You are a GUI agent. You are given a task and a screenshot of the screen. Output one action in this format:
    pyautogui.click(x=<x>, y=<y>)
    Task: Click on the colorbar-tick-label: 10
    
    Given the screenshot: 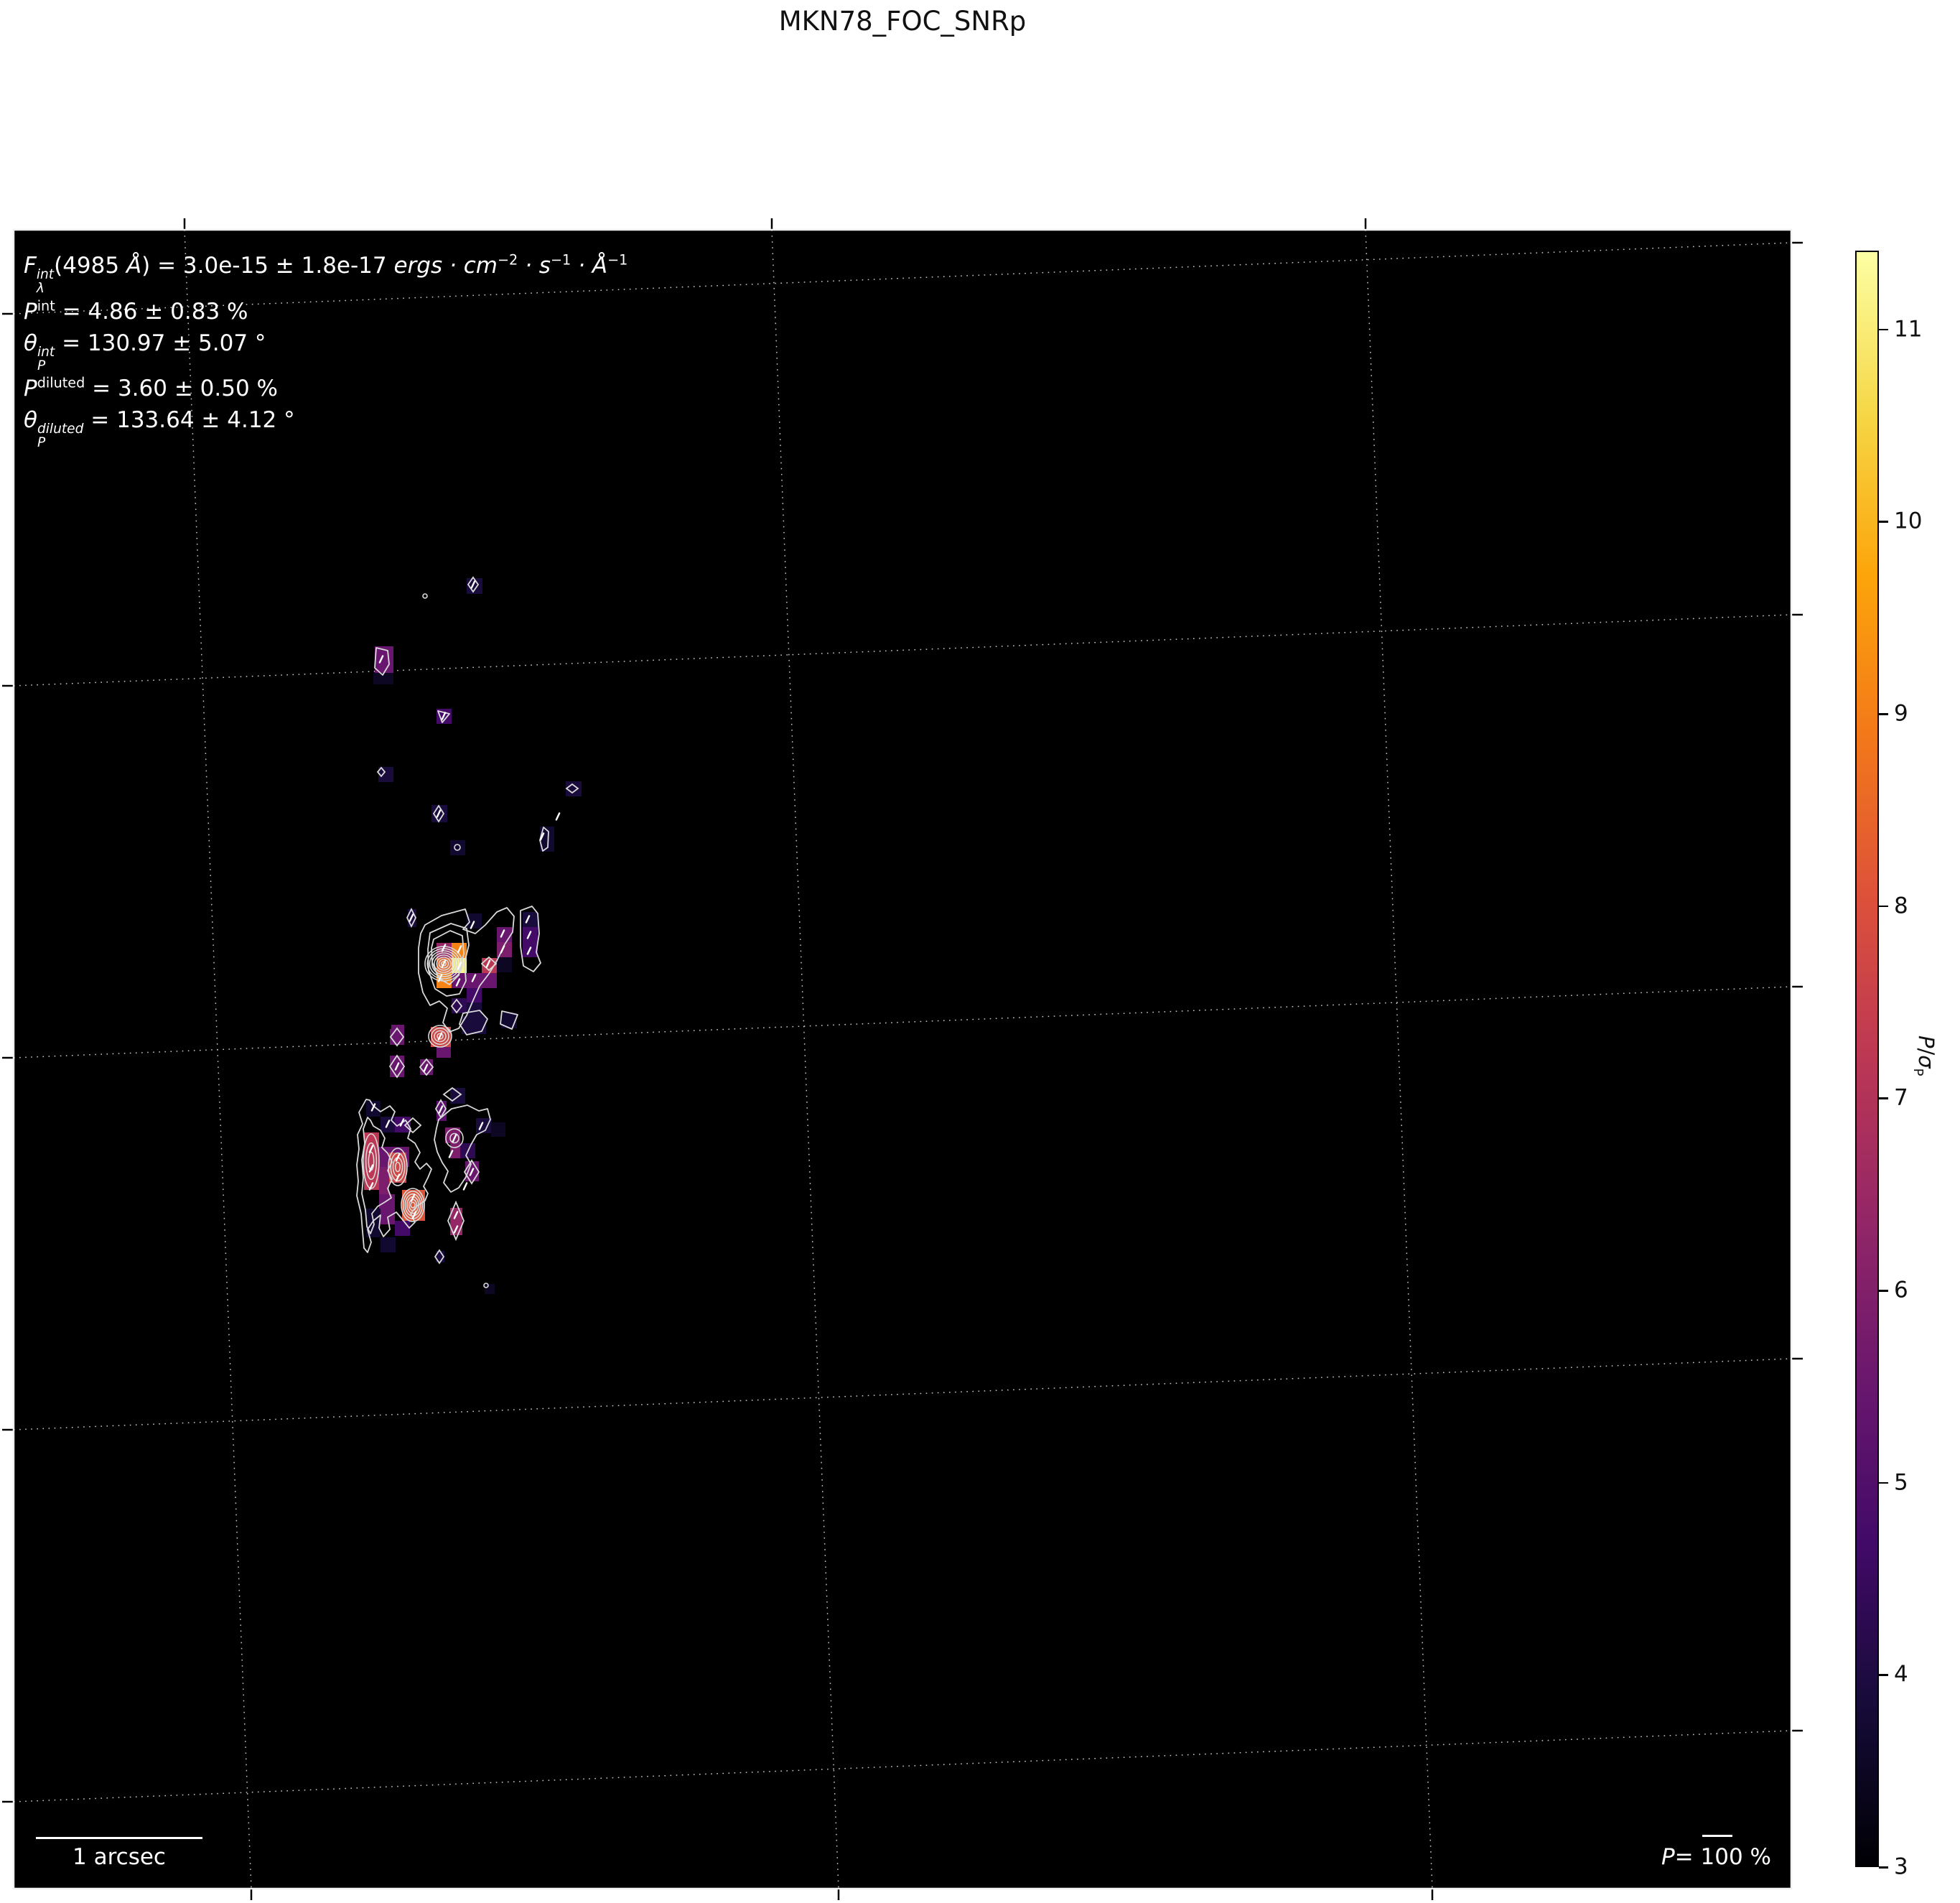 What is the action you would take?
    pyautogui.click(x=1908, y=521)
    